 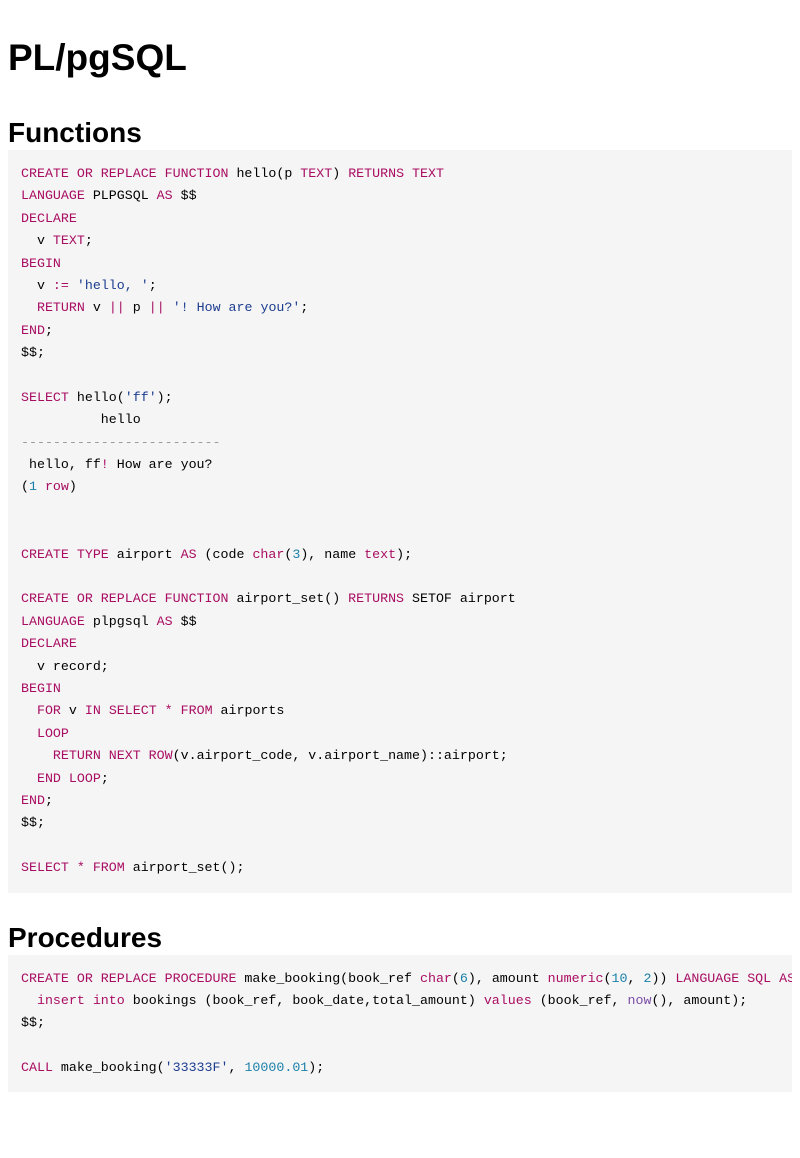 I want to click on code-token: :=, so click(x=60, y=285).